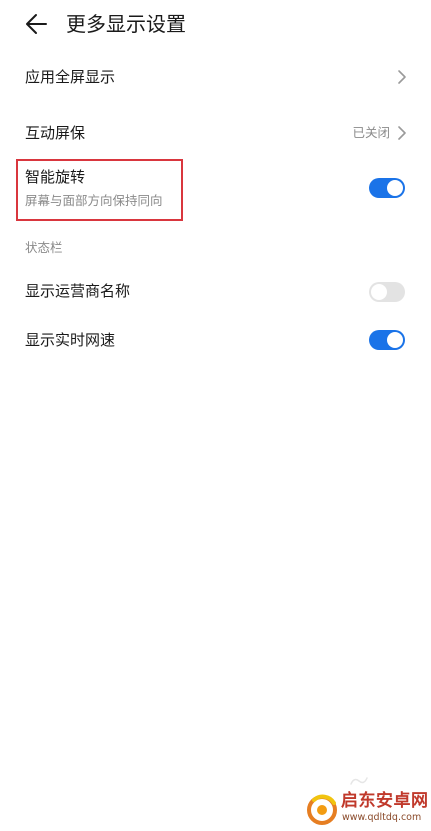  Describe the element at coordinates (70, 77) in the screenshot. I see `row-label-fullscreen-apps: 应用全屏显示` at that location.